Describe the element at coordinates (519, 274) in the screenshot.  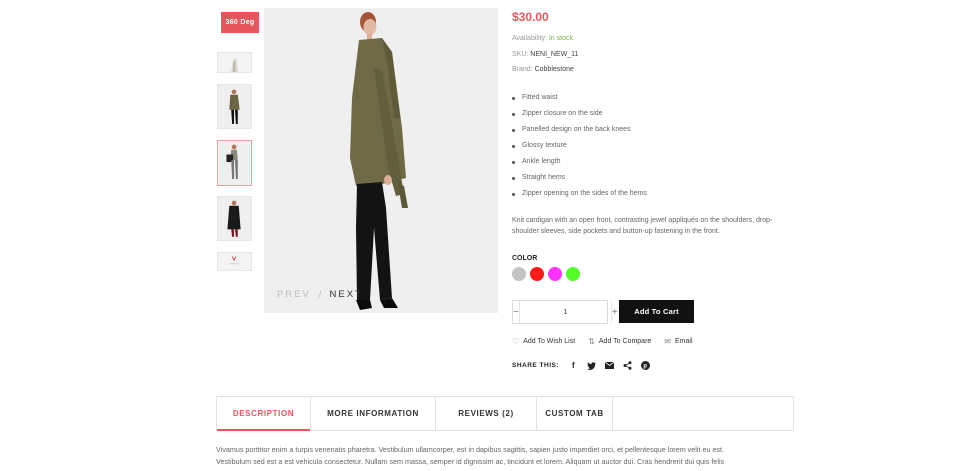
I see `color-swatch-grey` at that location.